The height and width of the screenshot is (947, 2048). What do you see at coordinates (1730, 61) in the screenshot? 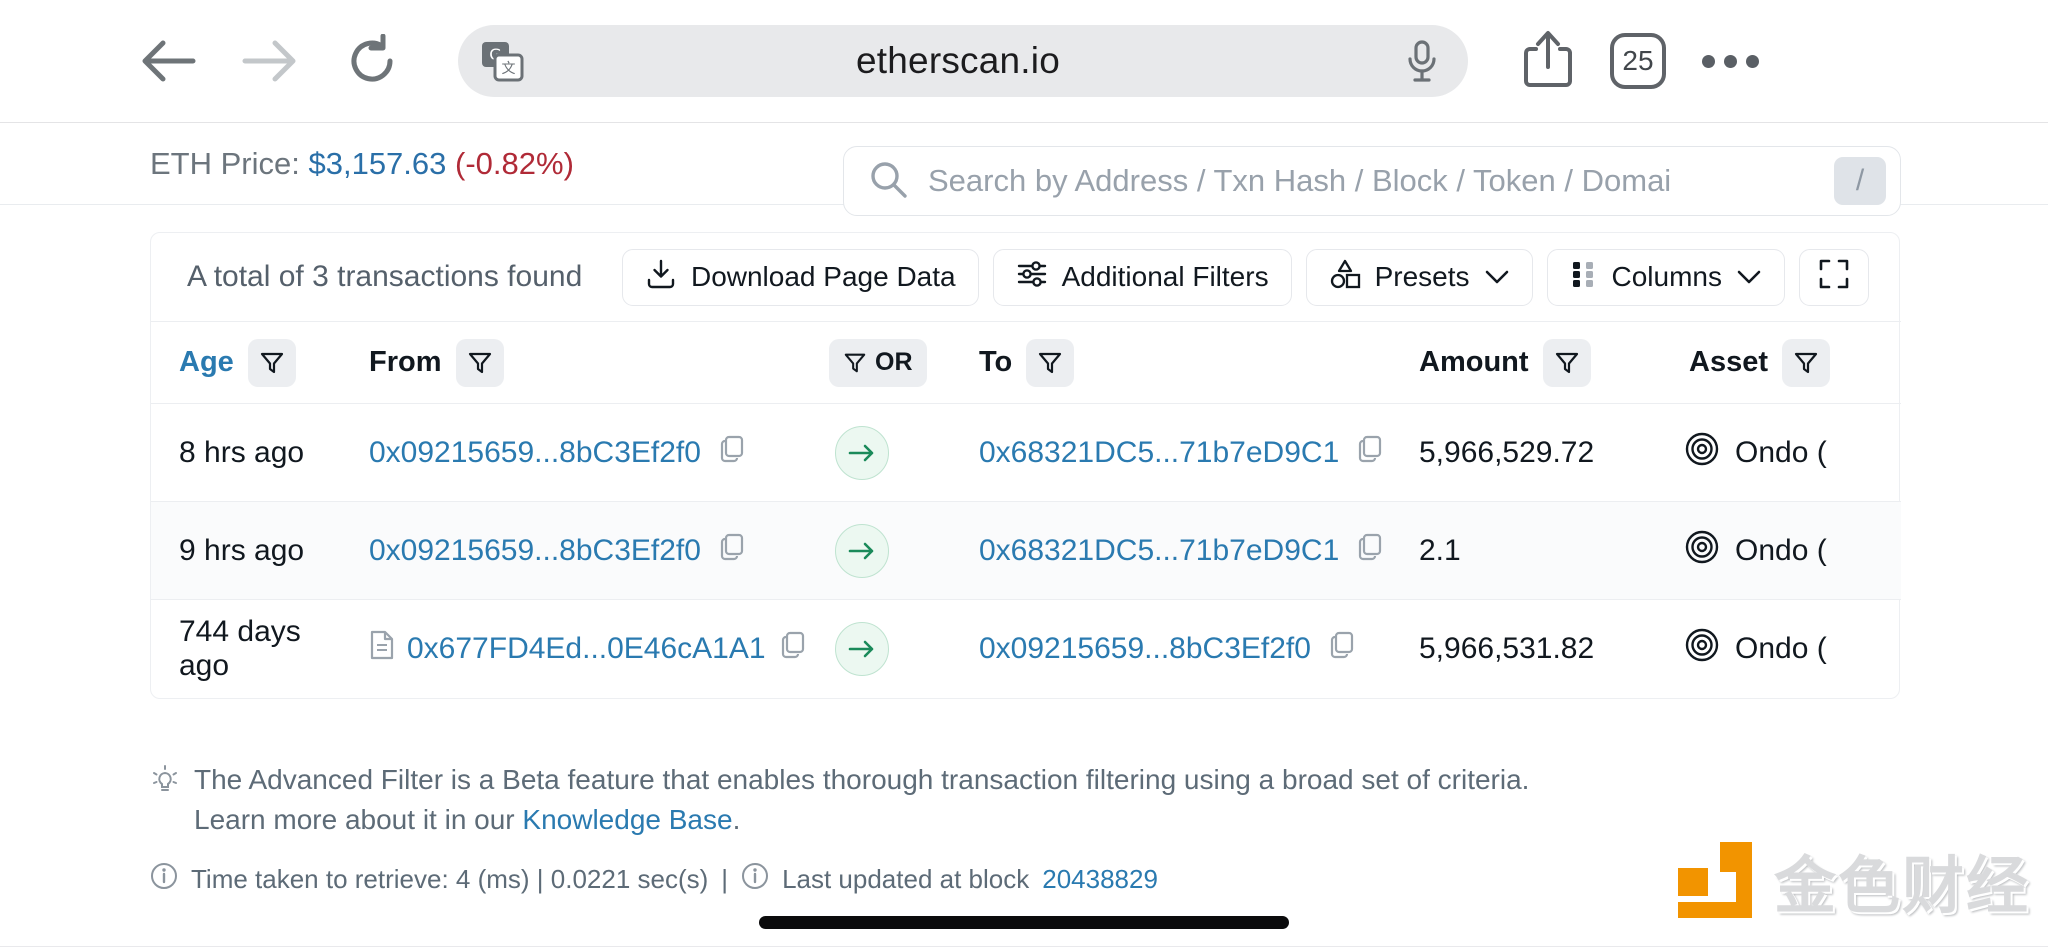
I see `more-options-icon` at bounding box center [1730, 61].